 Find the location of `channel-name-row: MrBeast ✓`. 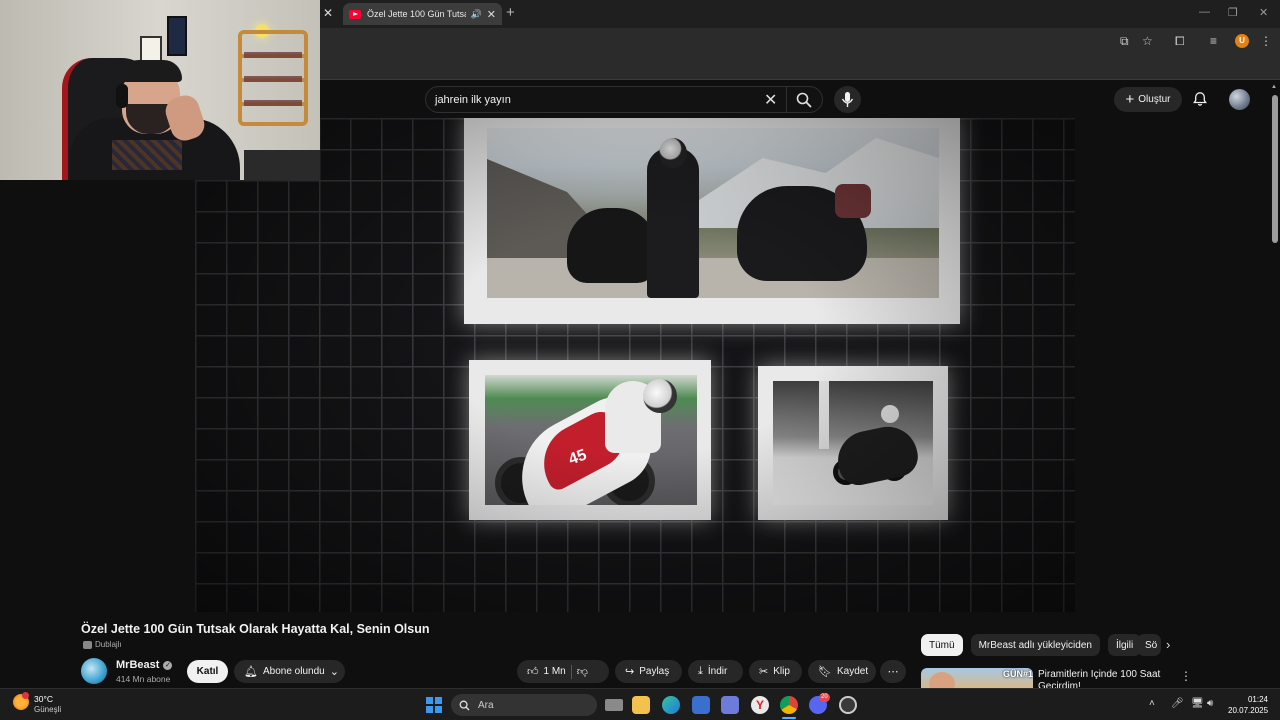

channel-name-row: MrBeast ✓ is located at coordinates (144, 665).